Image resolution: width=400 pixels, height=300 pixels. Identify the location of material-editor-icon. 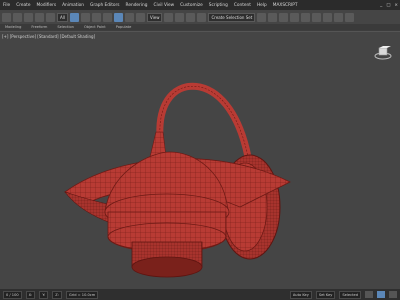
(317, 17).